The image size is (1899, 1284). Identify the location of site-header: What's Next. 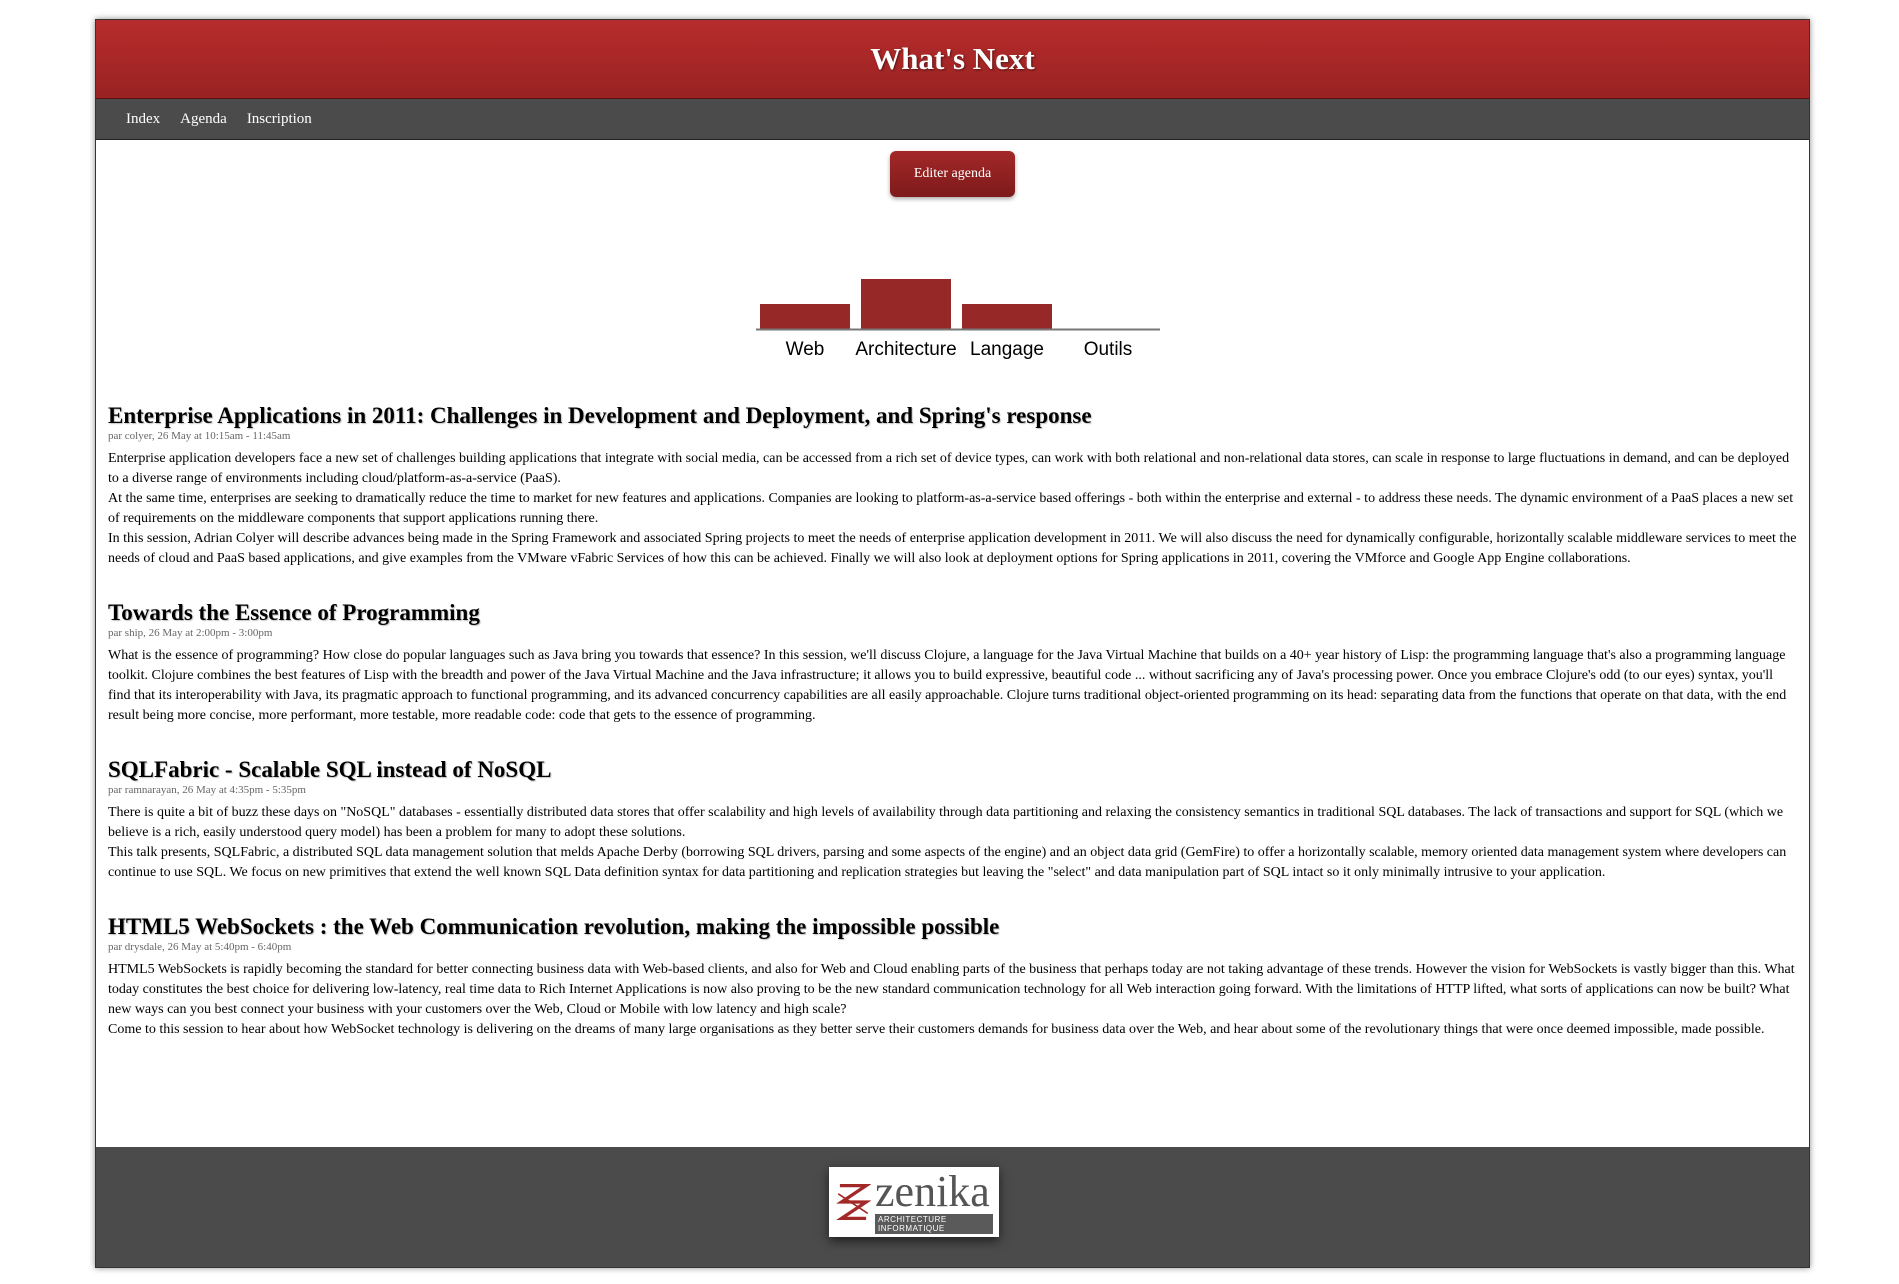
(952, 59).